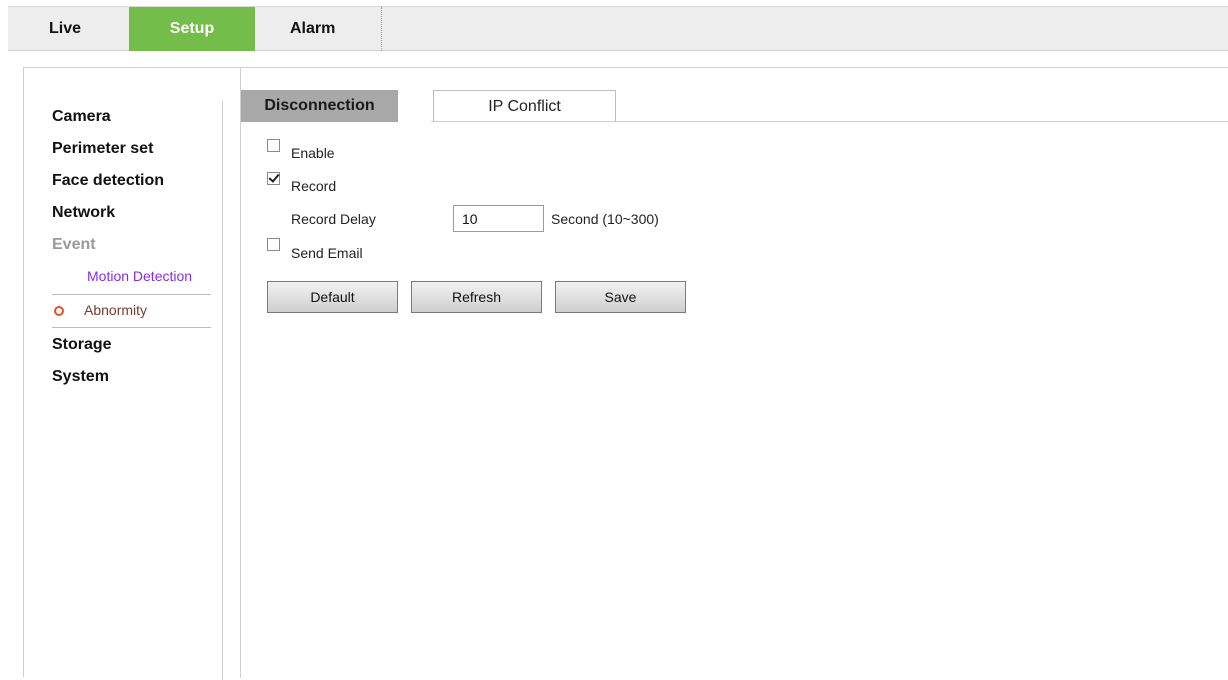 The width and height of the screenshot is (1228, 680). I want to click on sidebar-separator, so click(222, 390).